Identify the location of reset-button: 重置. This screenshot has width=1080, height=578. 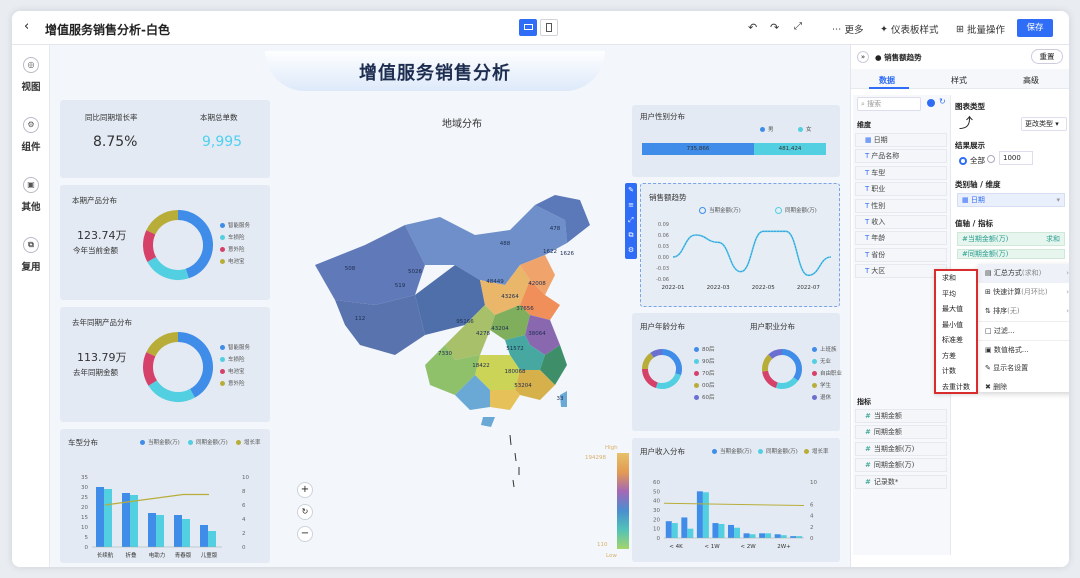
(1047, 56).